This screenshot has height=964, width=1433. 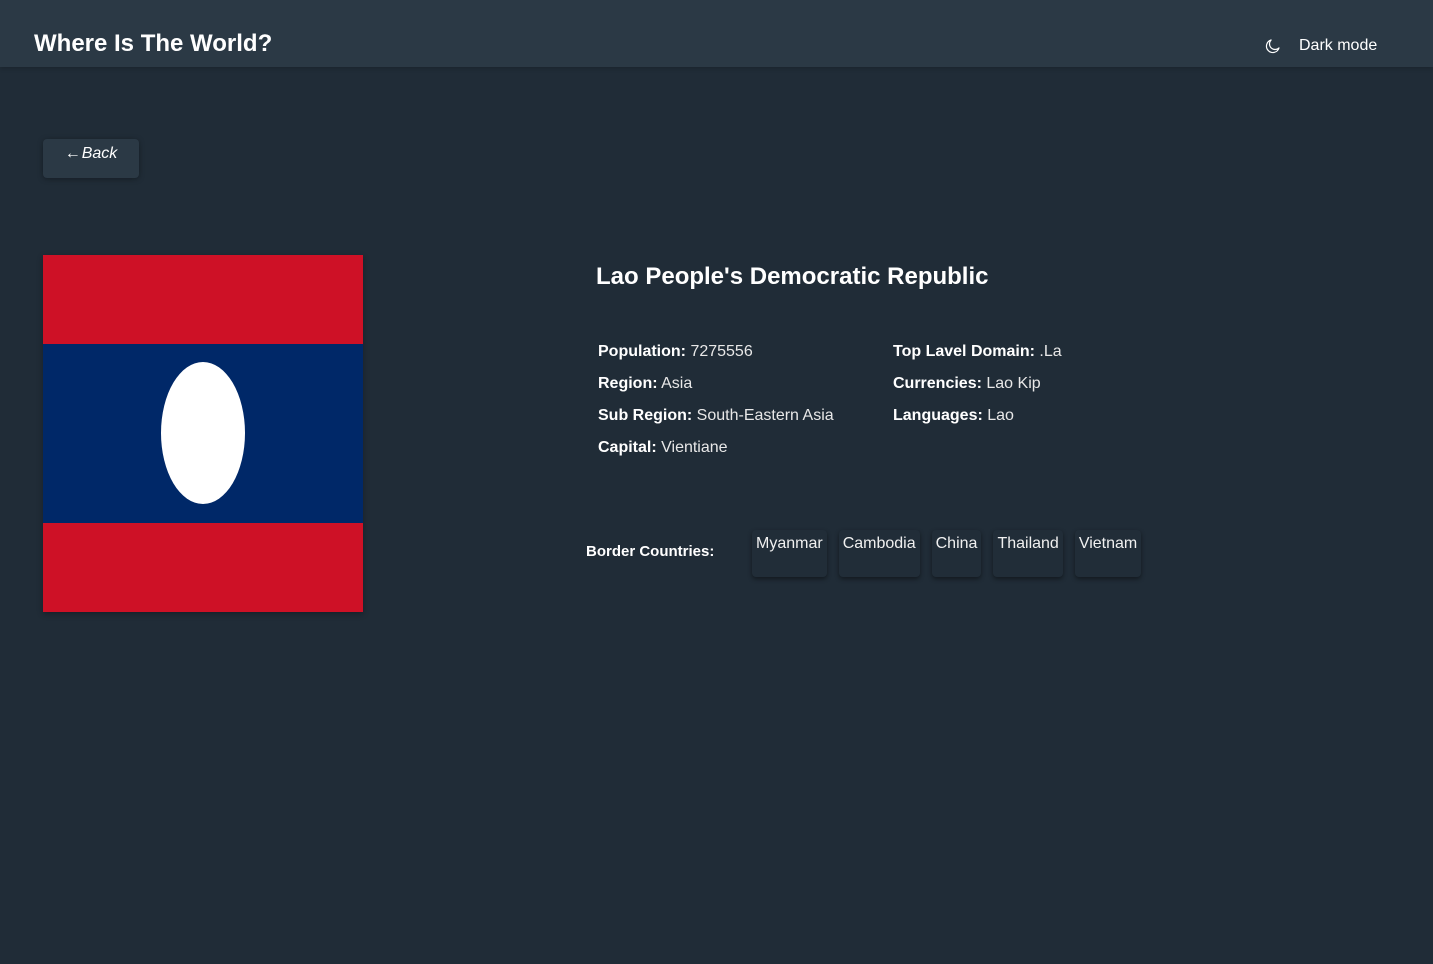 What do you see at coordinates (937, 383) in the screenshot?
I see `currencies-label: Currencies:` at bounding box center [937, 383].